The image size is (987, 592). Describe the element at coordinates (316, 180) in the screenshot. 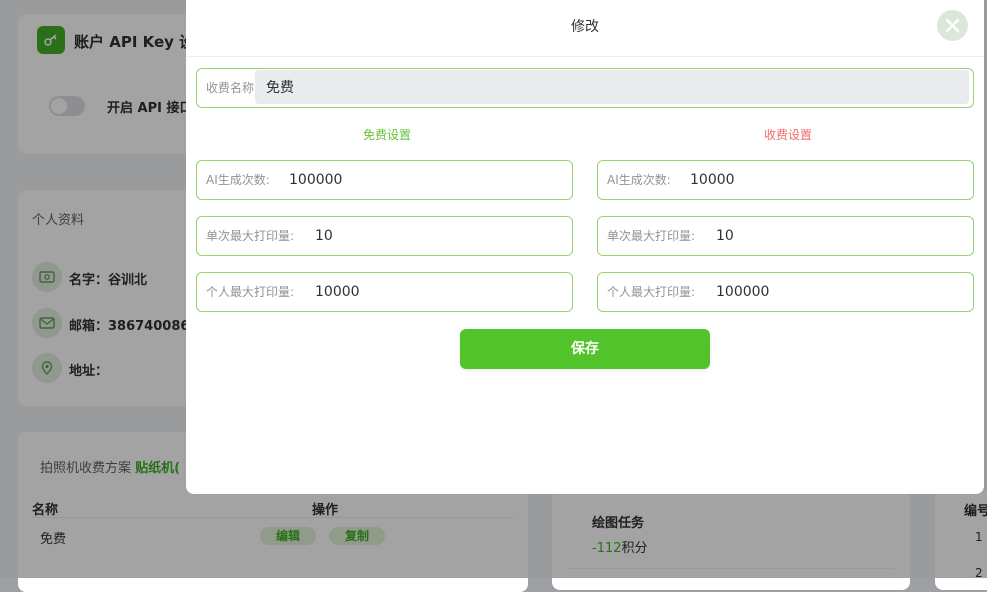

I see `free-ai-count-value: 100000` at that location.